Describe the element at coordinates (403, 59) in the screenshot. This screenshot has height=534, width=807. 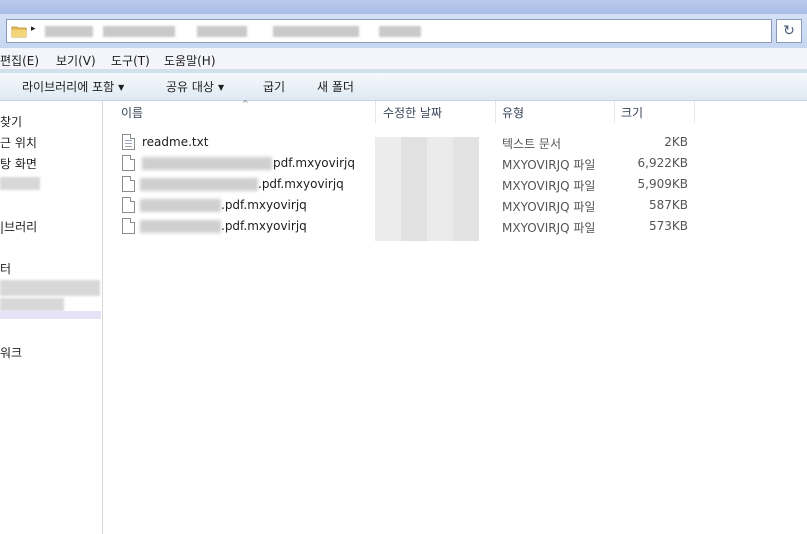
I see `menu-bar: 편집(E) 보기(V) 도구(T) 도움말(H)` at that location.